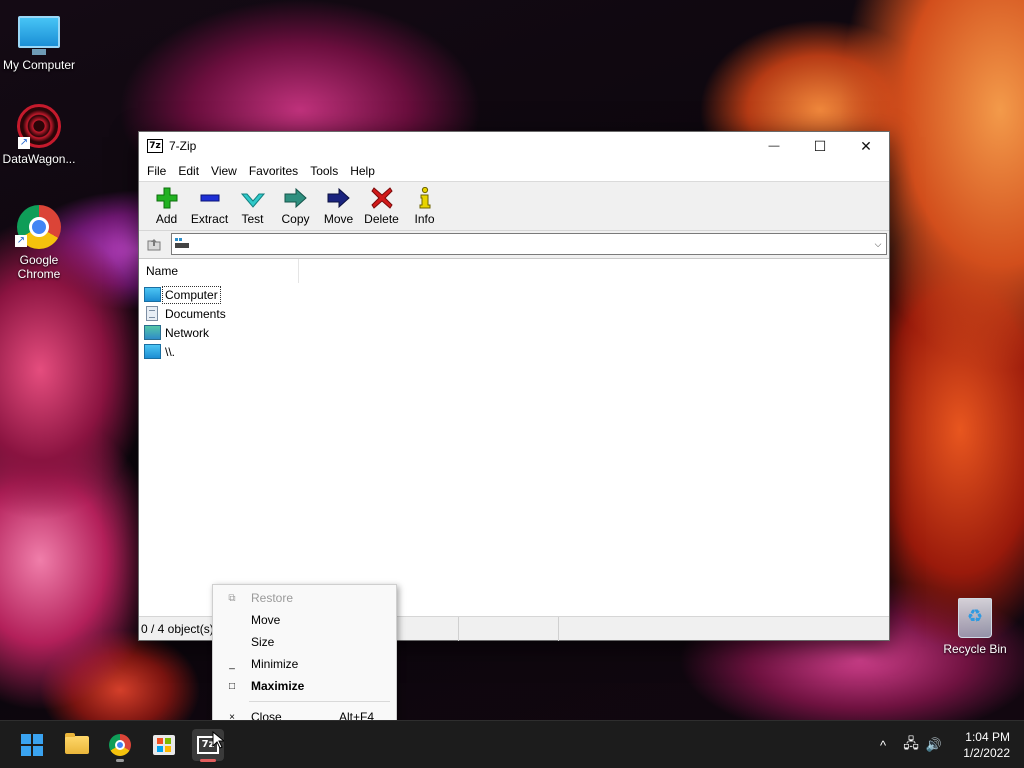 The image size is (1024, 768). I want to click on network-icon, so click(152, 332).